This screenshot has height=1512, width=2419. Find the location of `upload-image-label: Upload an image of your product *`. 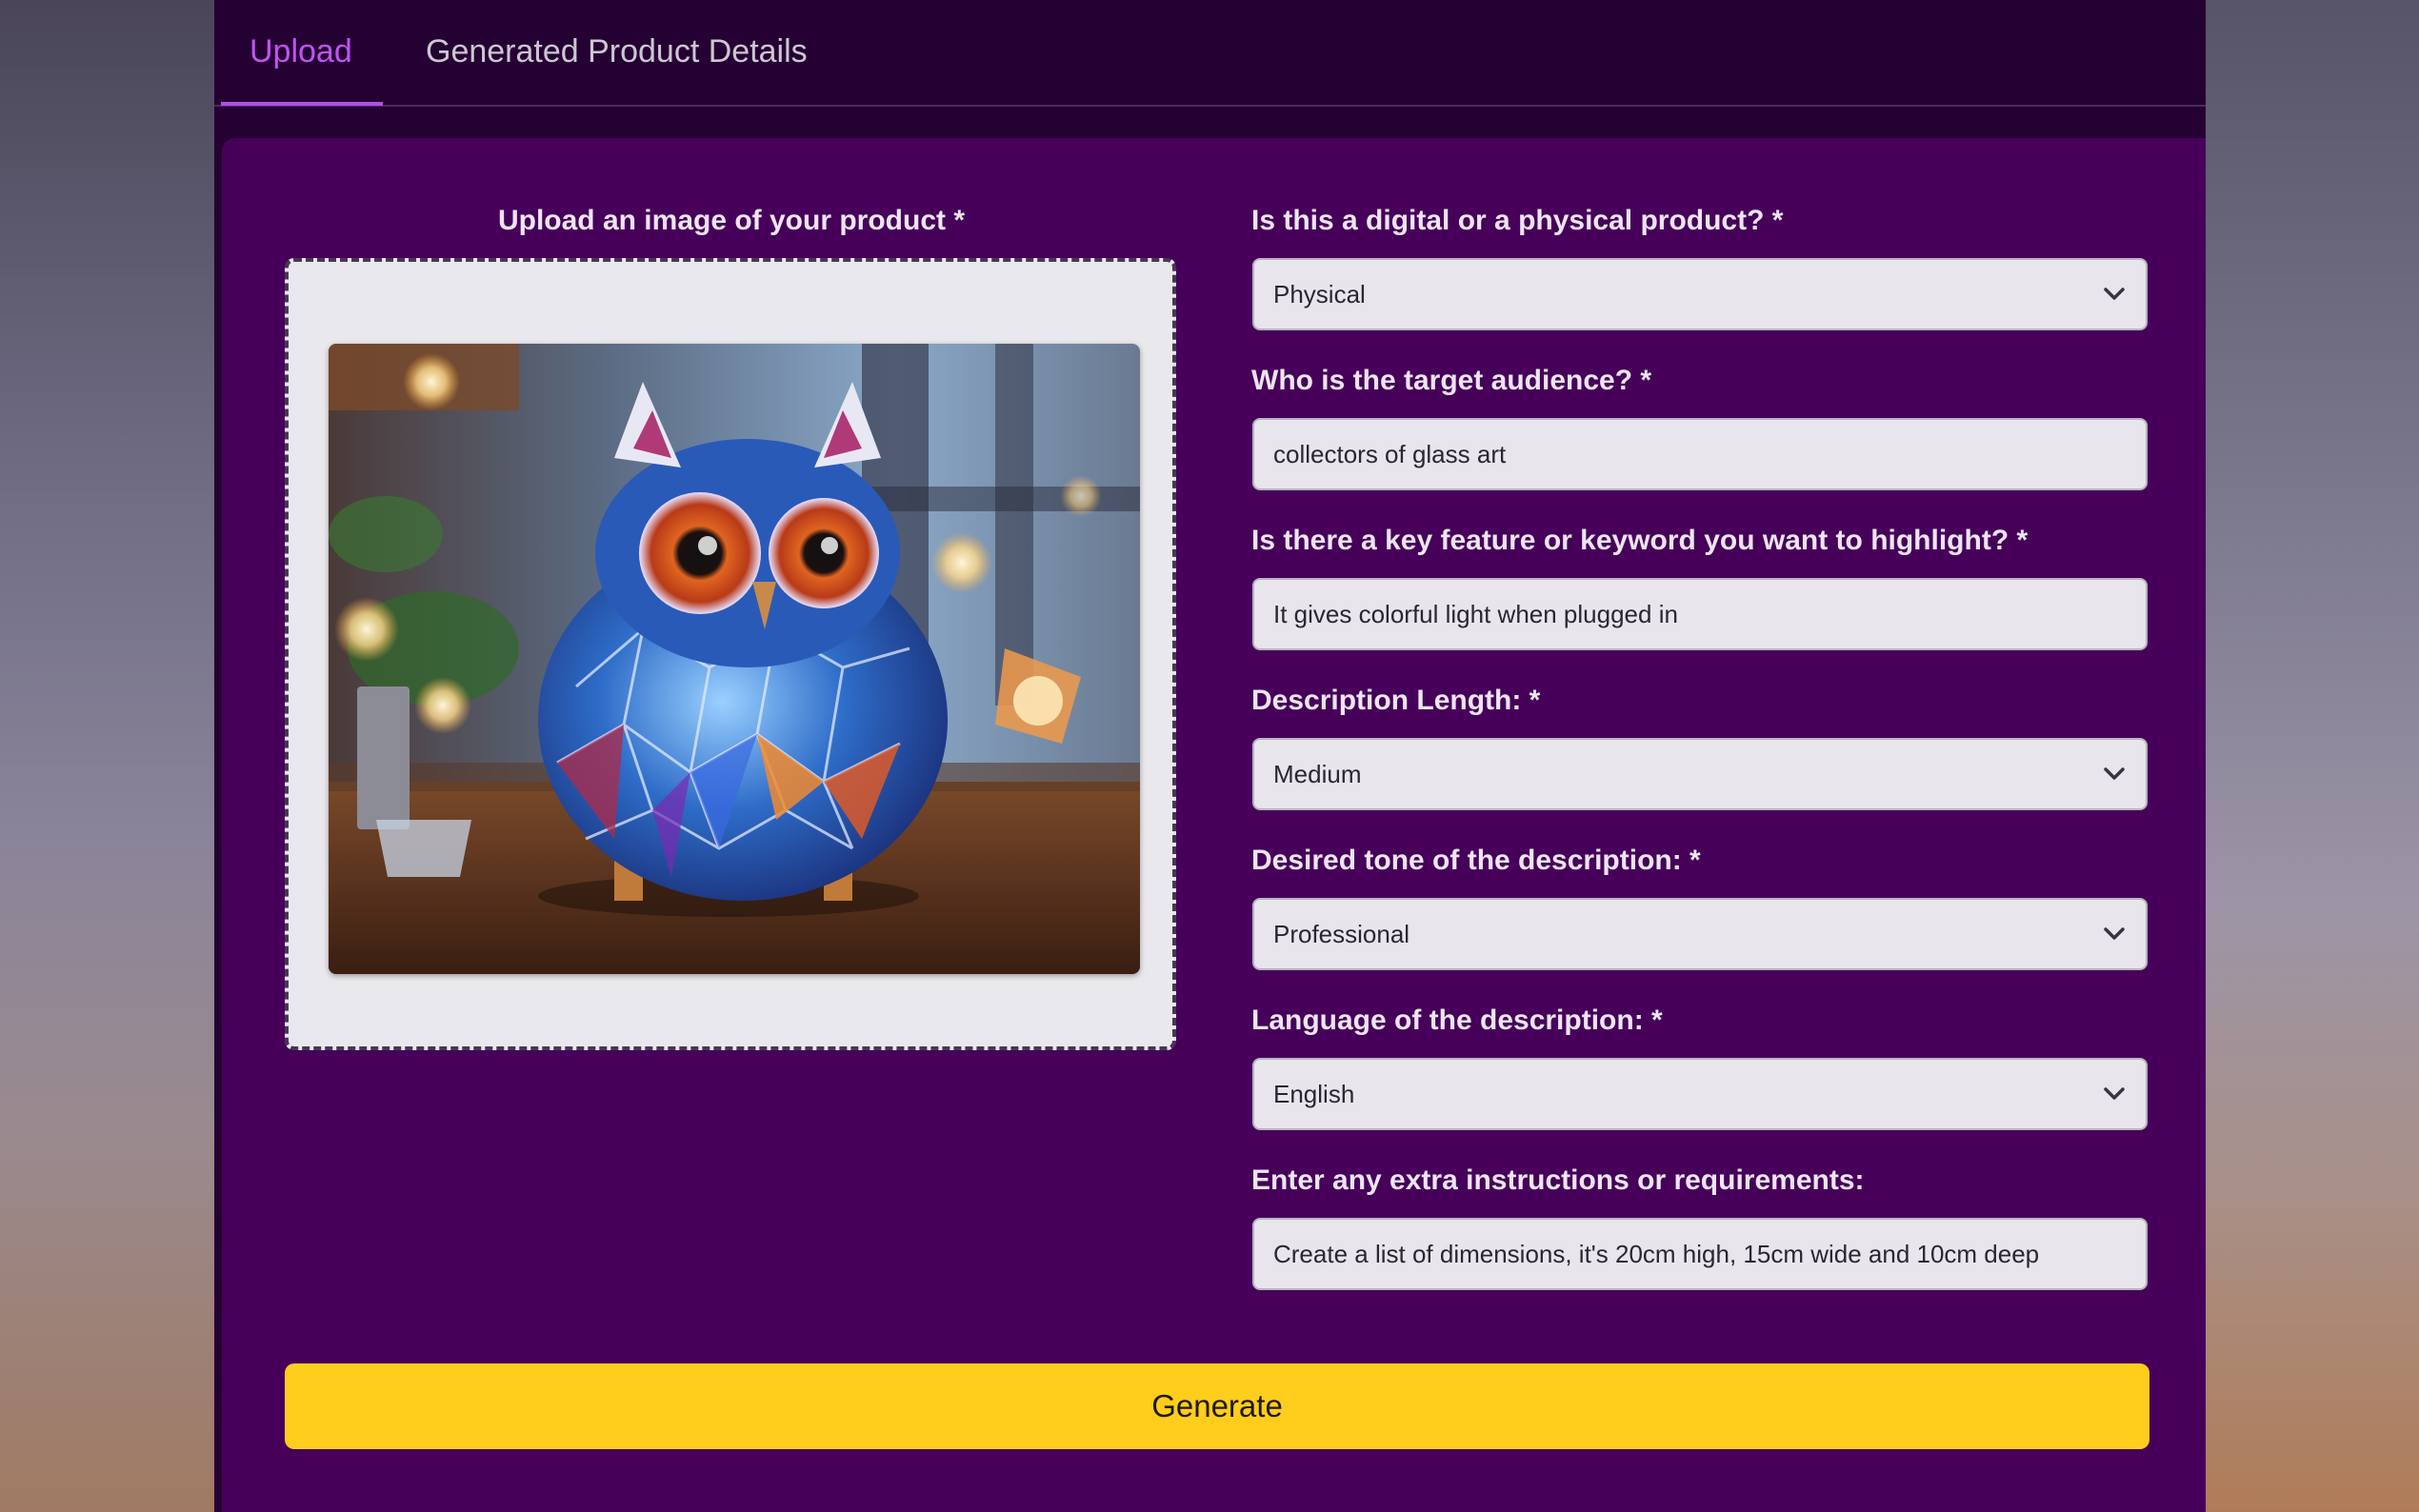

upload-image-label: Upload an image of your product * is located at coordinates (731, 220).